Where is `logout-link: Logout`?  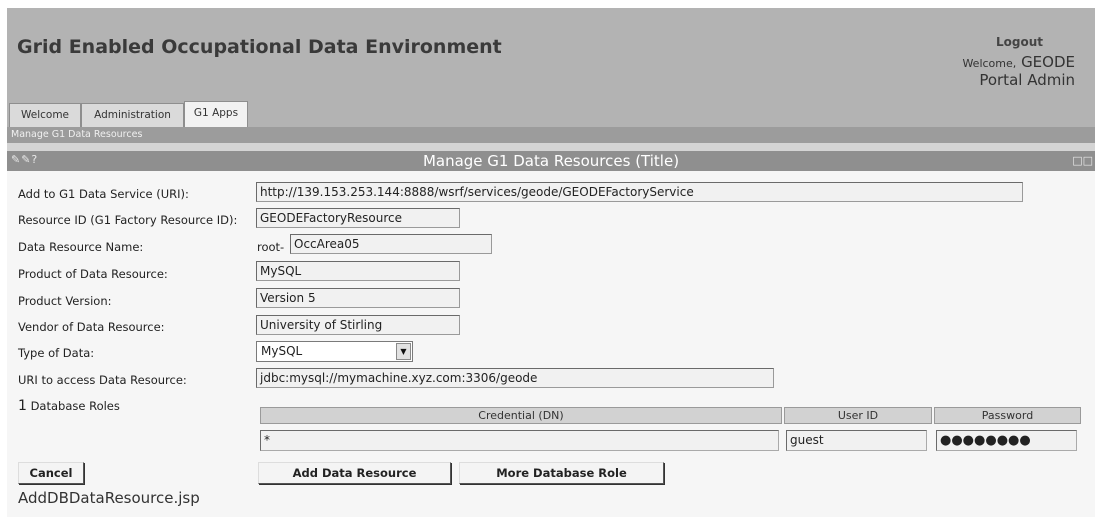 logout-link: Logout is located at coordinates (1019, 42).